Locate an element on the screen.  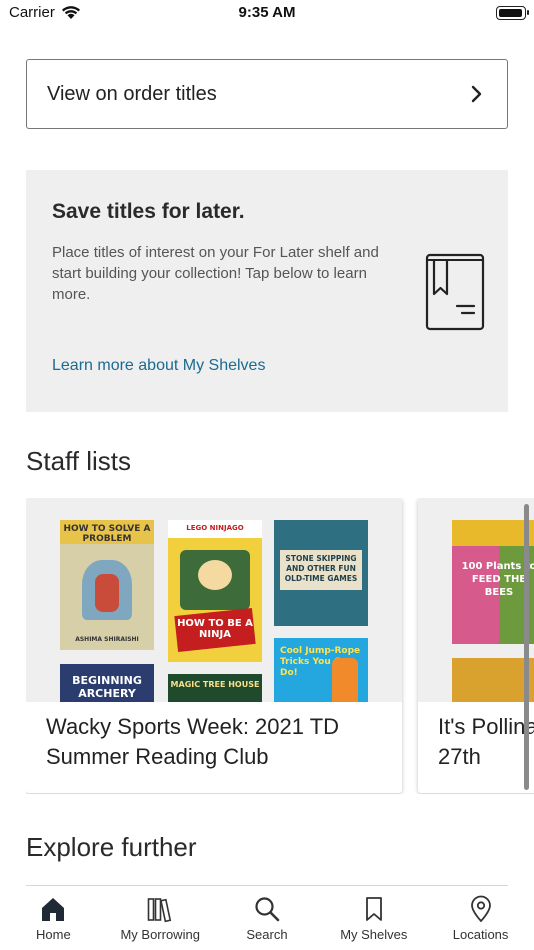
book-cover-collage: 100 Plants to FEED THE BEES is located at coordinates (476, 600).